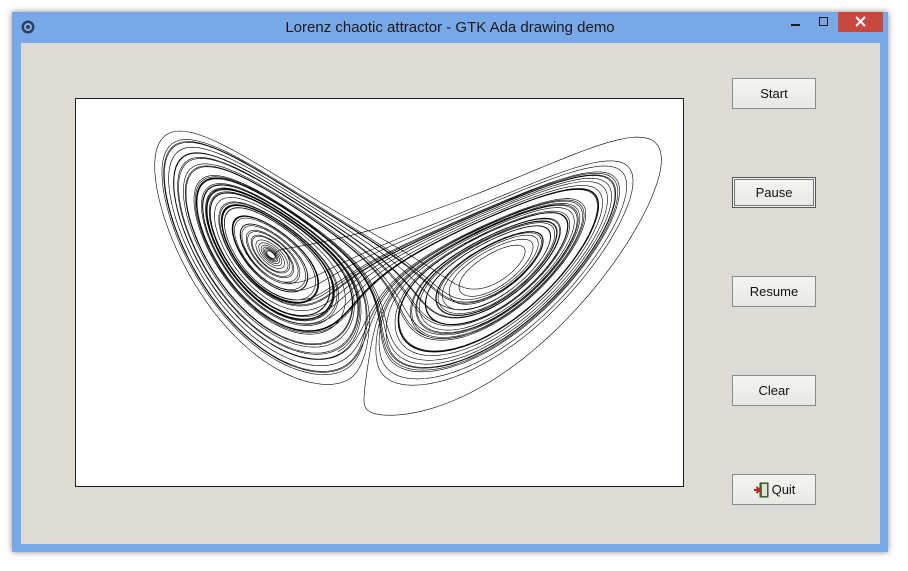 The width and height of the screenshot is (908, 571). I want to click on quit-button: Quit, so click(774, 489).